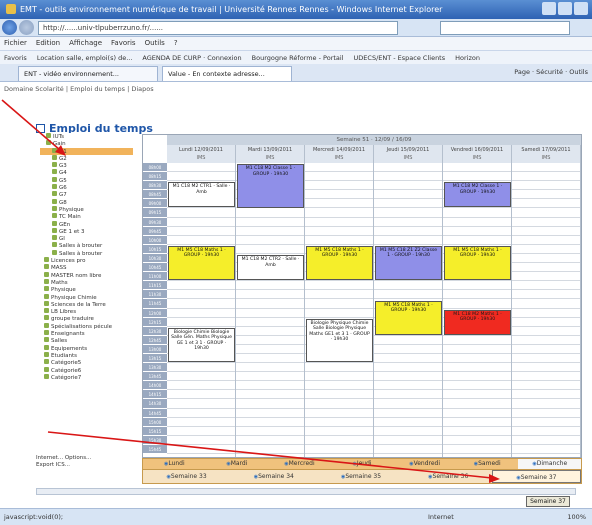 This screenshot has width=592, height=525. What do you see at coordinates (86, 172) in the screenshot?
I see `tree-node: G4` at bounding box center [86, 172].